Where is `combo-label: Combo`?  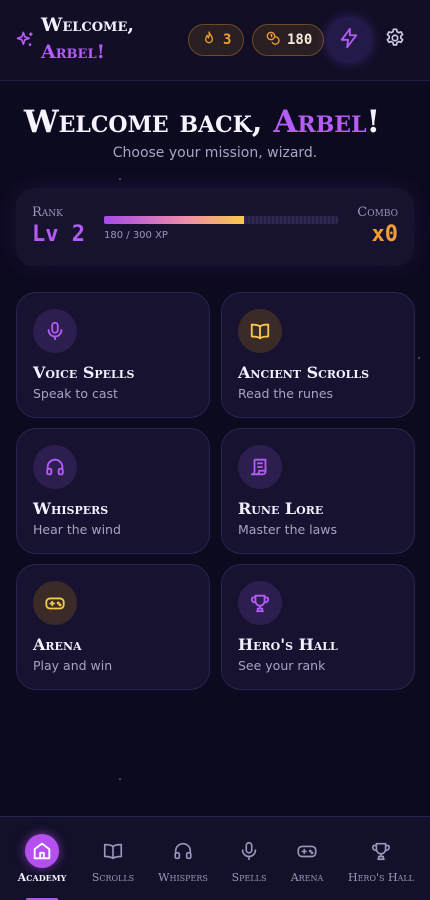 combo-label: Combo is located at coordinates (377, 212).